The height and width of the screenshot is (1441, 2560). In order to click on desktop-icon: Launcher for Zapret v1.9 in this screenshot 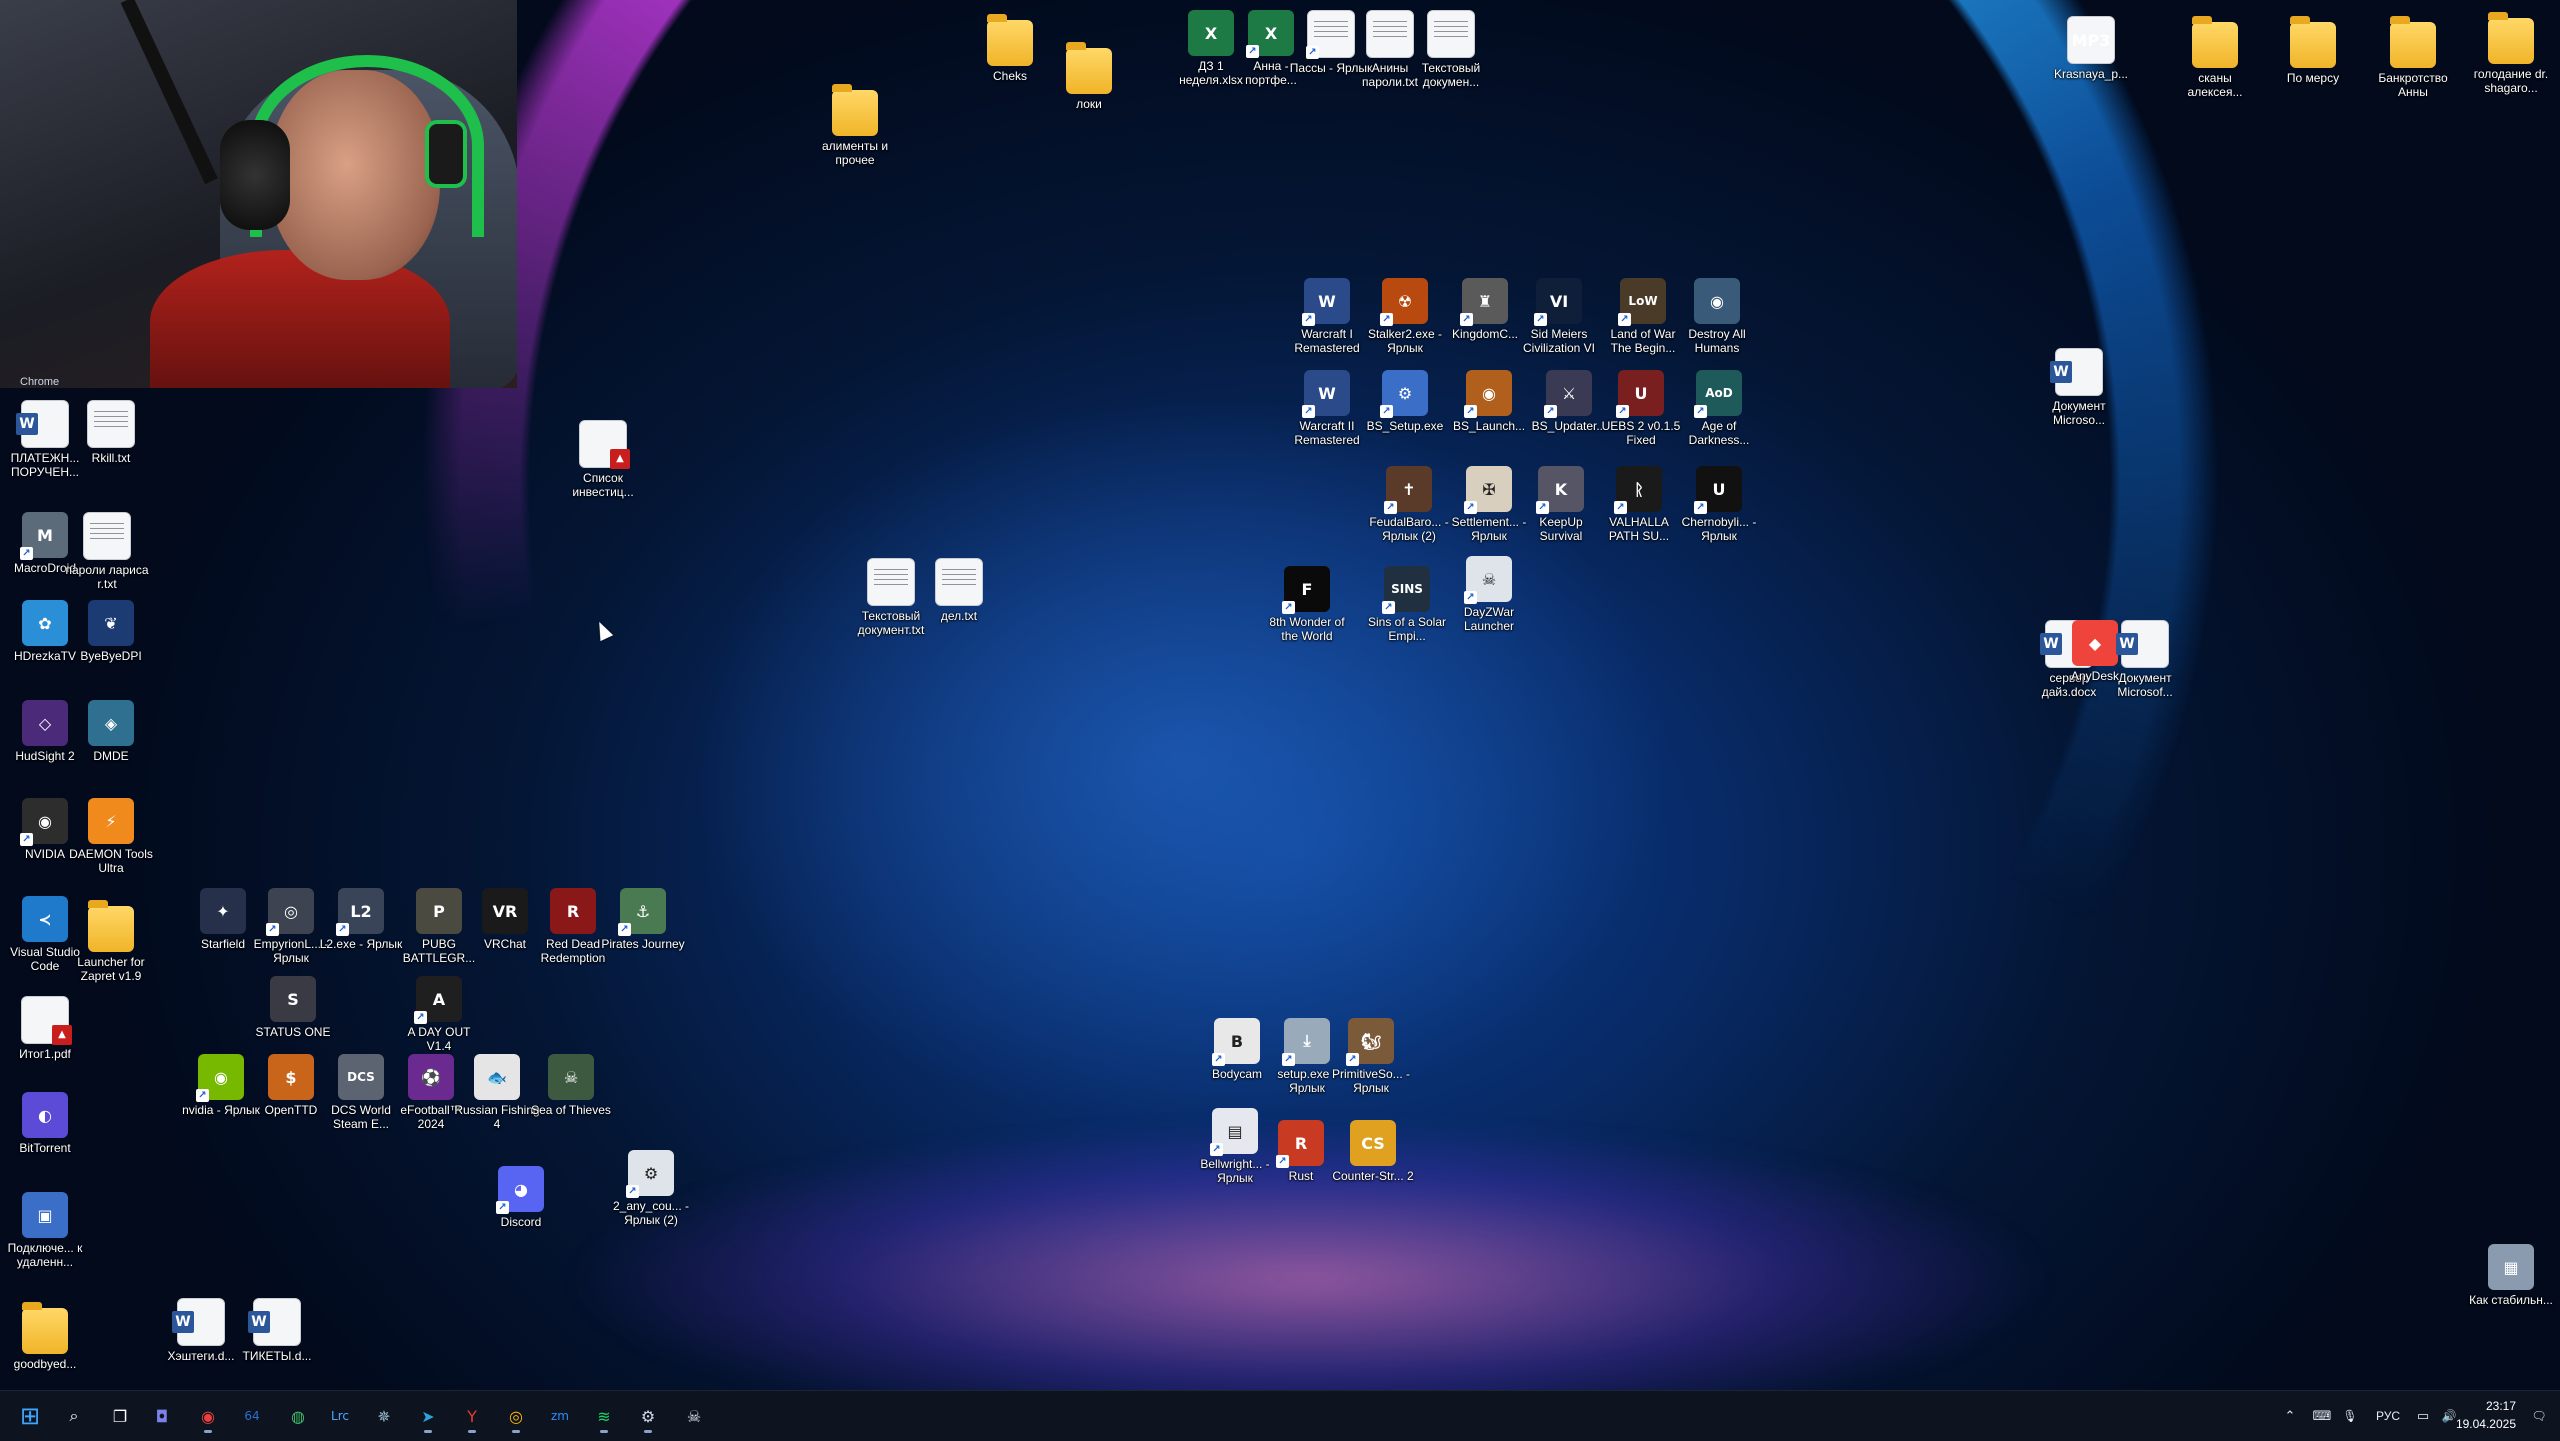, I will do `click(111, 939)`.